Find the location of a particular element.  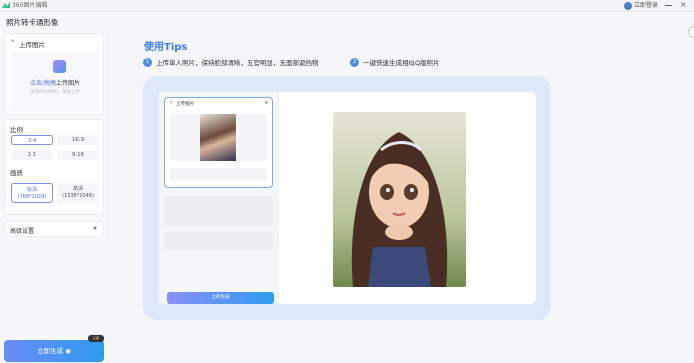

ratio-option-1-1: 1:1 is located at coordinates (32, 155).